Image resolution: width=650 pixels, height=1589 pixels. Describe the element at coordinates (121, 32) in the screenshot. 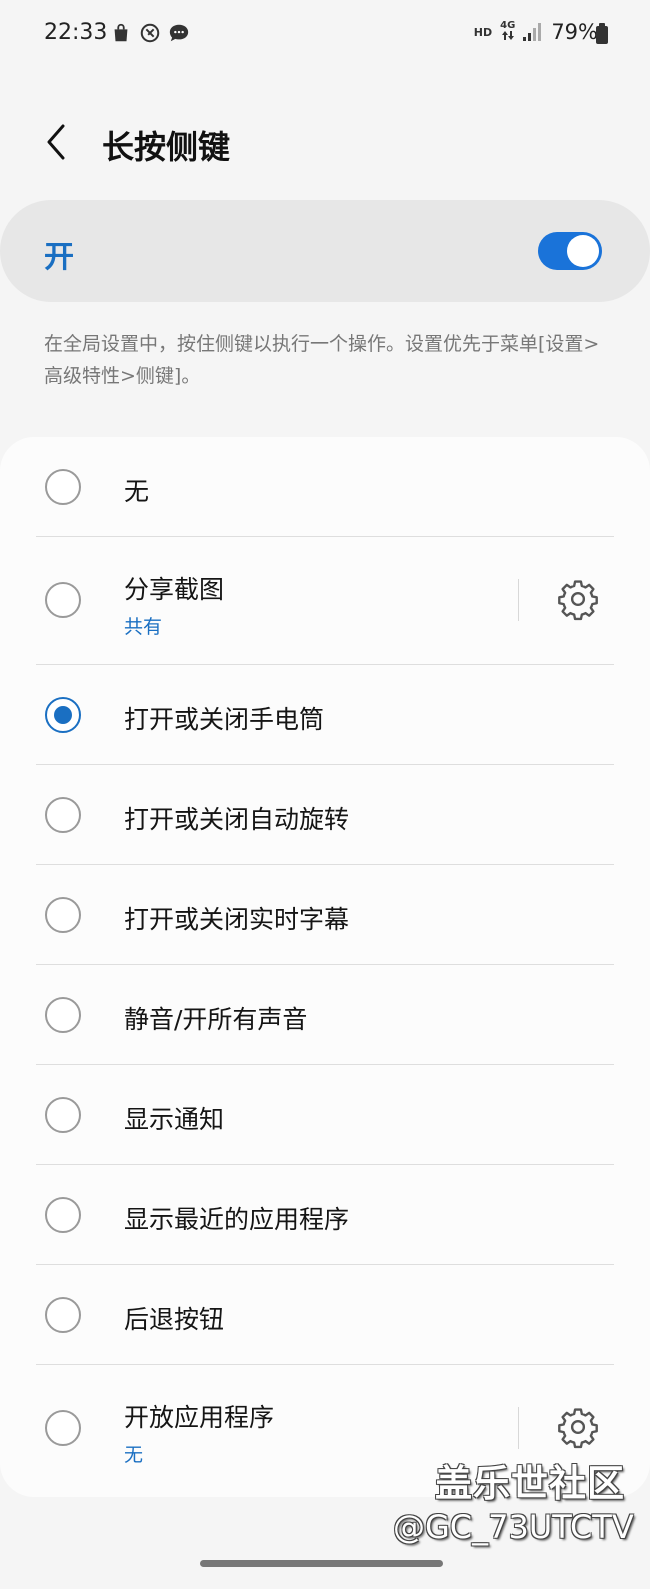

I see `shopping-bag-icon` at that location.